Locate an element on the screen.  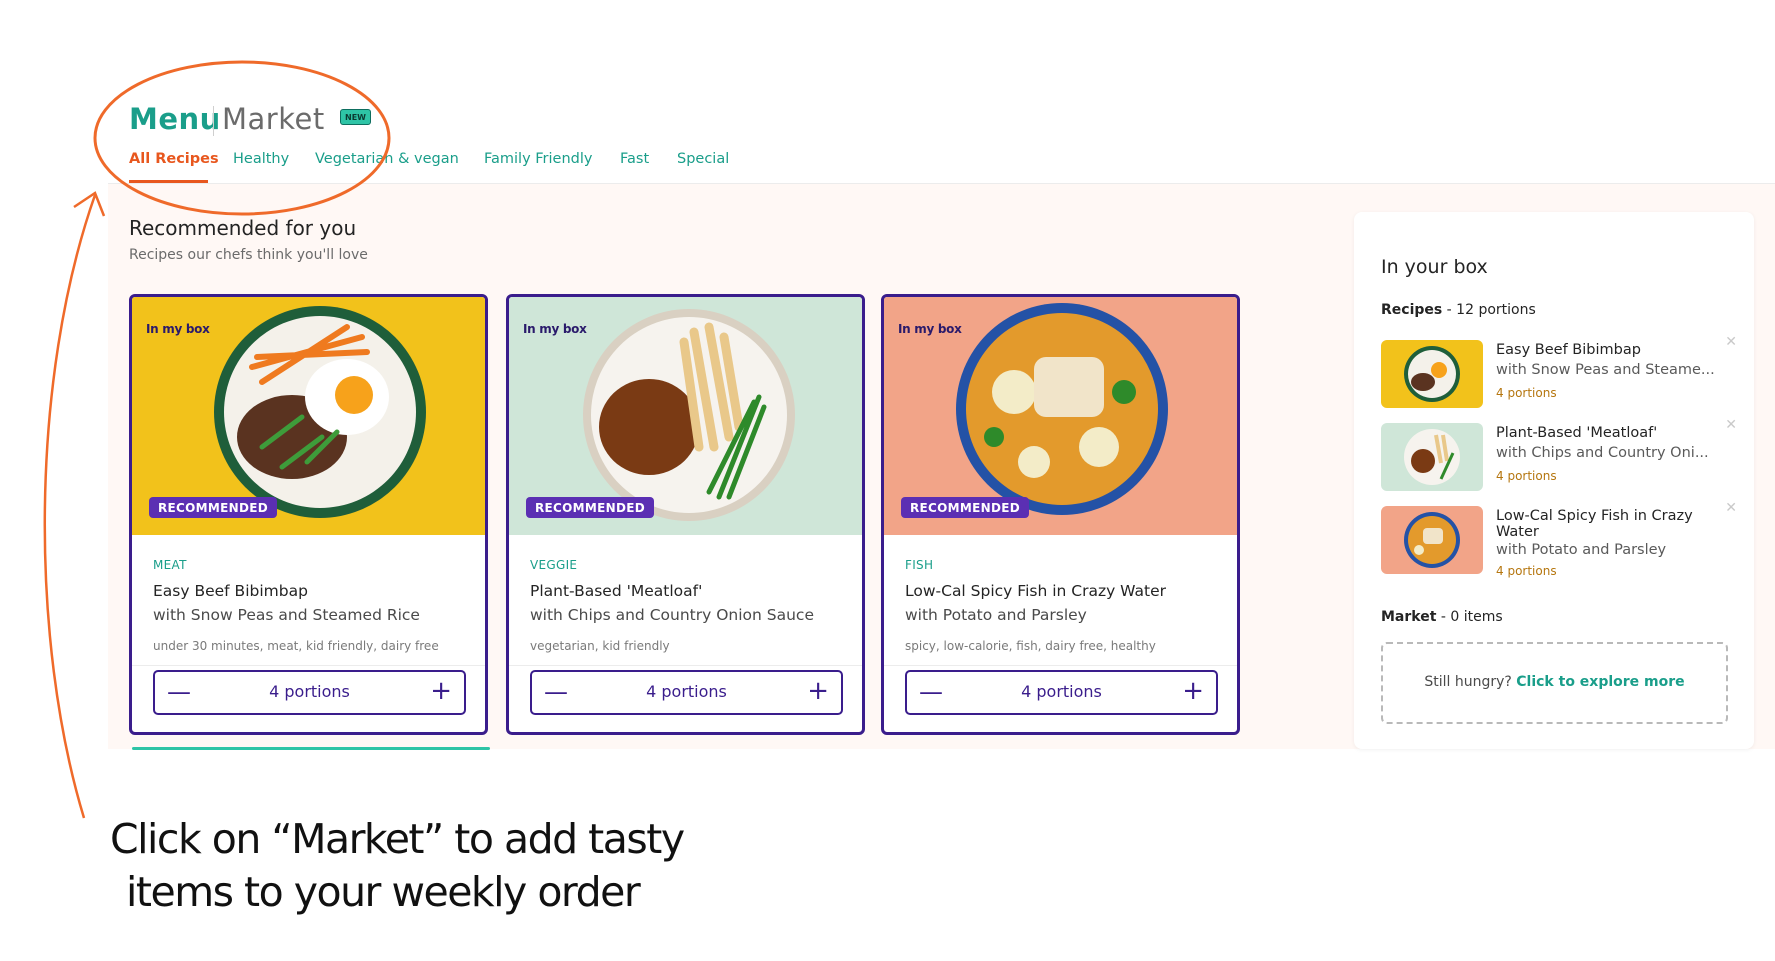
pointer-arrow is located at coordinates (70, 506).